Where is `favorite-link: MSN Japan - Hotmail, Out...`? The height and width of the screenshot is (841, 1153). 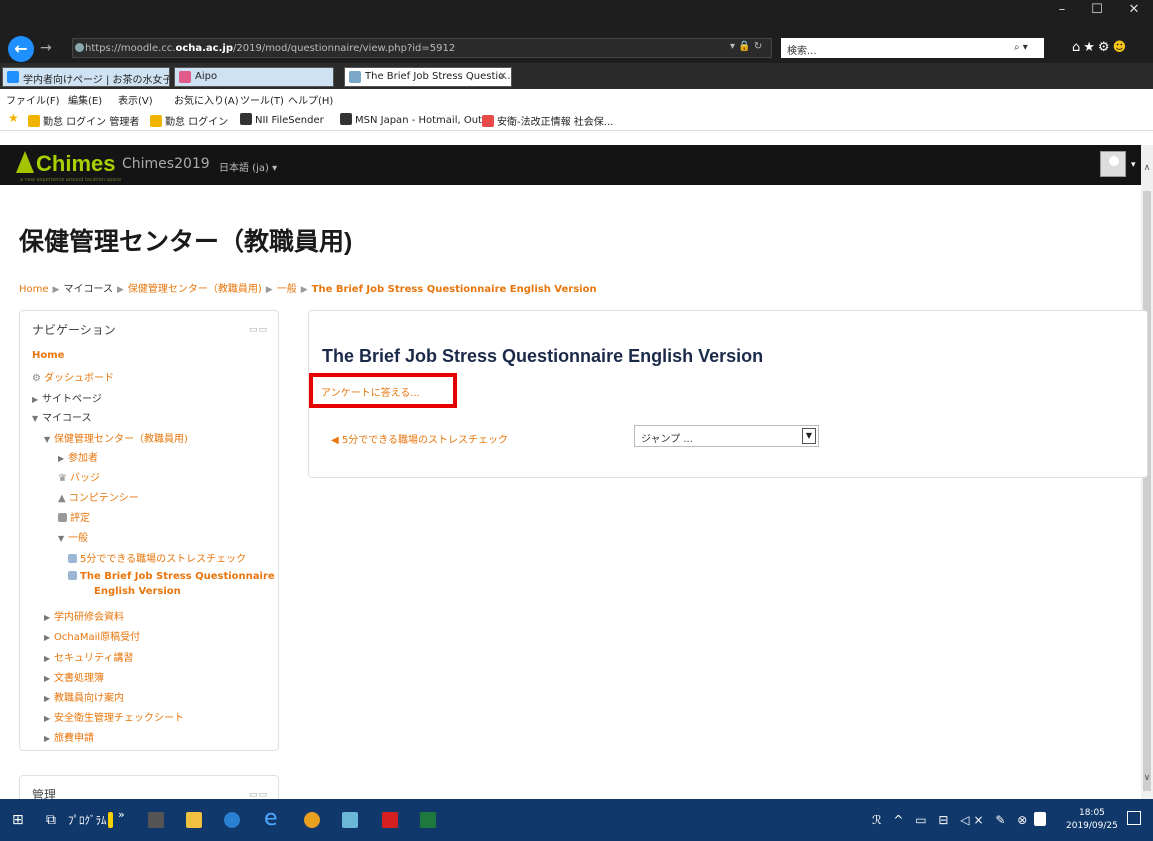 favorite-link: MSN Japan - Hotmail, Out... is located at coordinates (416, 119).